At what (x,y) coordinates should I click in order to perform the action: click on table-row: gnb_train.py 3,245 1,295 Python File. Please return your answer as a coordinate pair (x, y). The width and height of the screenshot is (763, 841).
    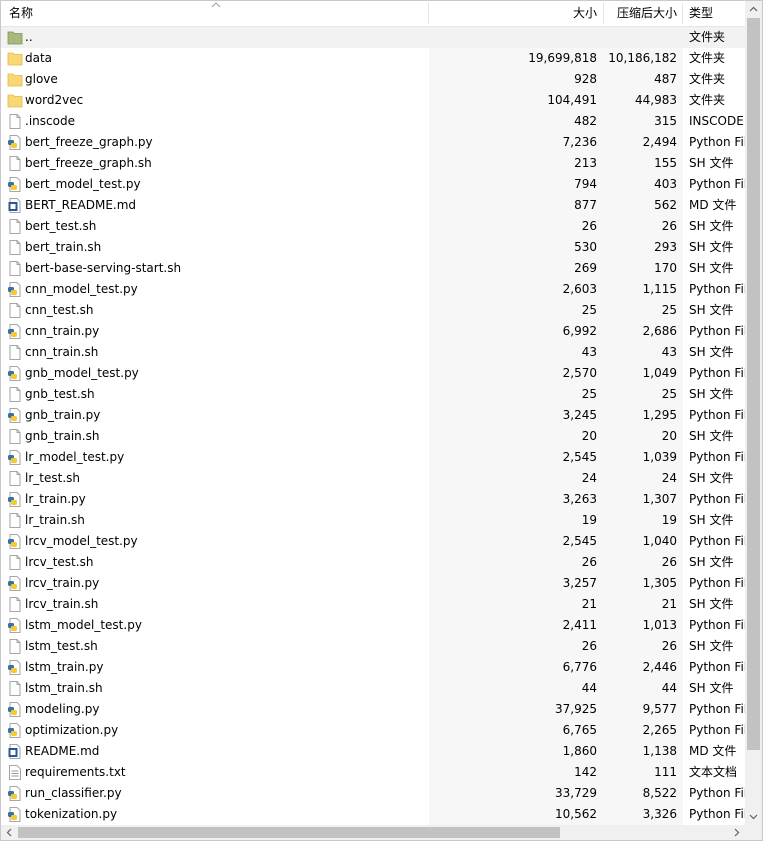
    Looking at the image, I should click on (373, 415).